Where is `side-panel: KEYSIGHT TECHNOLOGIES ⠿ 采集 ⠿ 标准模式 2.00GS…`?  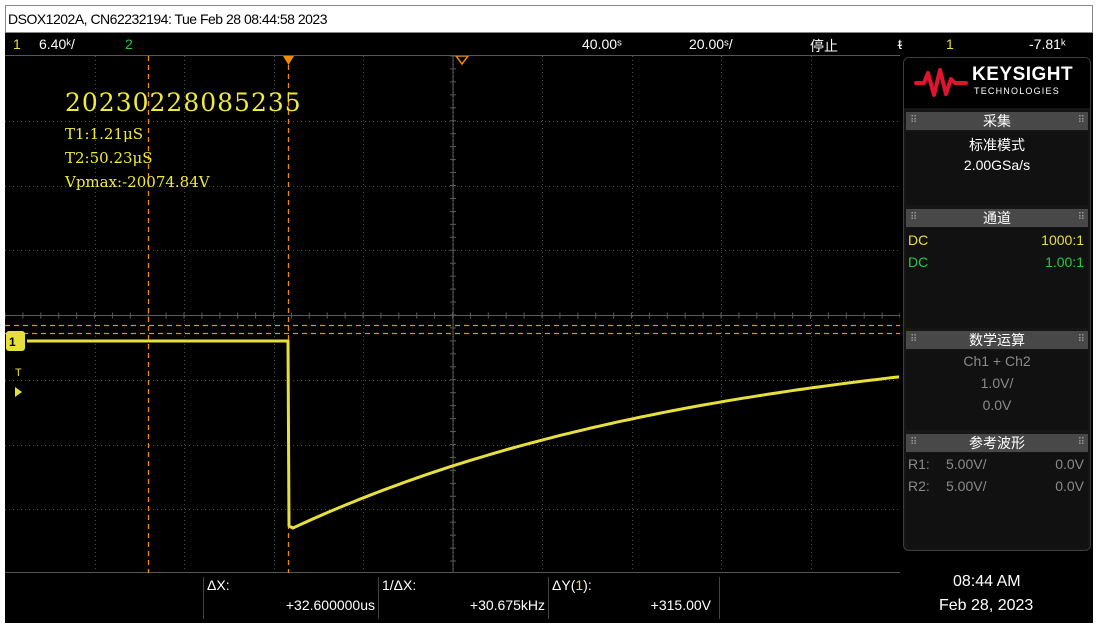
side-panel: KEYSIGHT TECHNOLOGIES ⠿ 采集 ⠿ 标准模式 2.00GS… is located at coordinates (997, 304).